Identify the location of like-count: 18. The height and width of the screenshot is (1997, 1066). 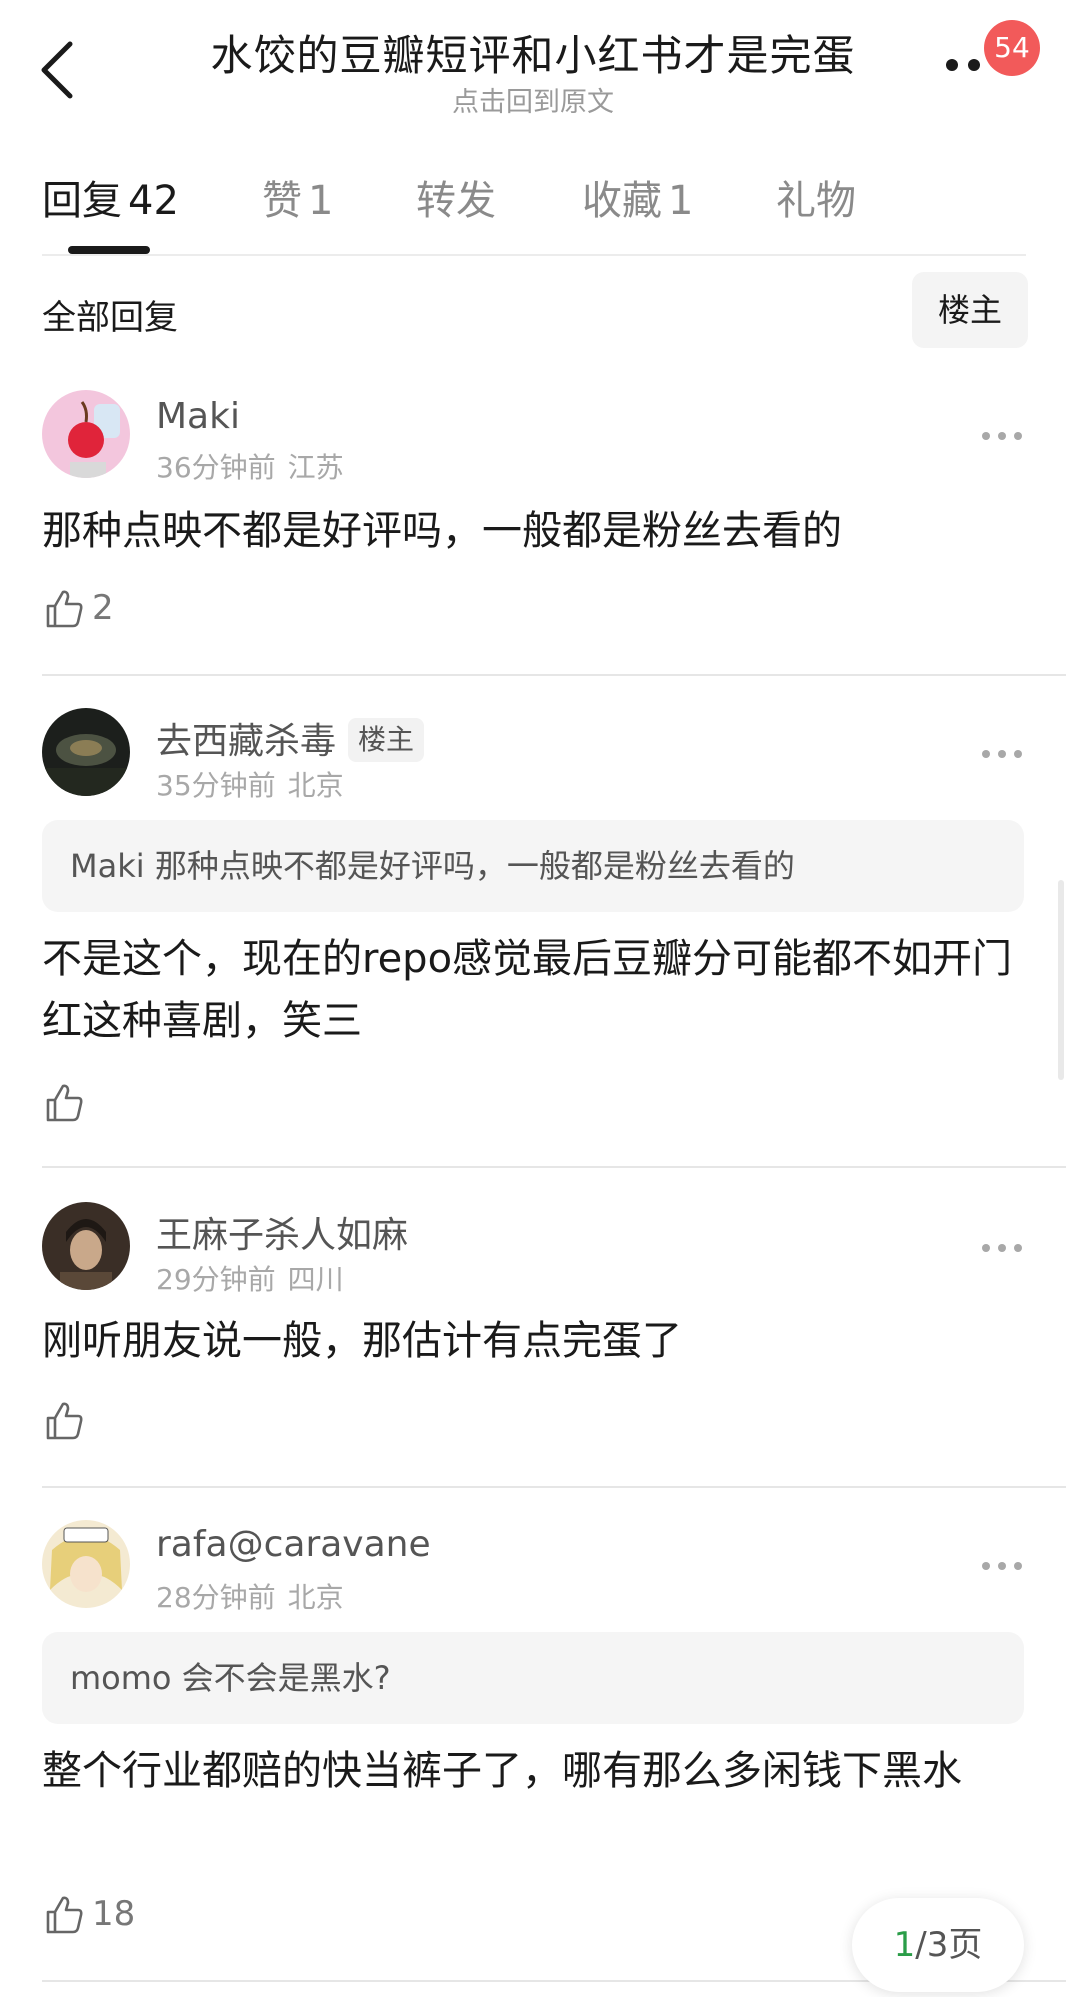
(114, 1914).